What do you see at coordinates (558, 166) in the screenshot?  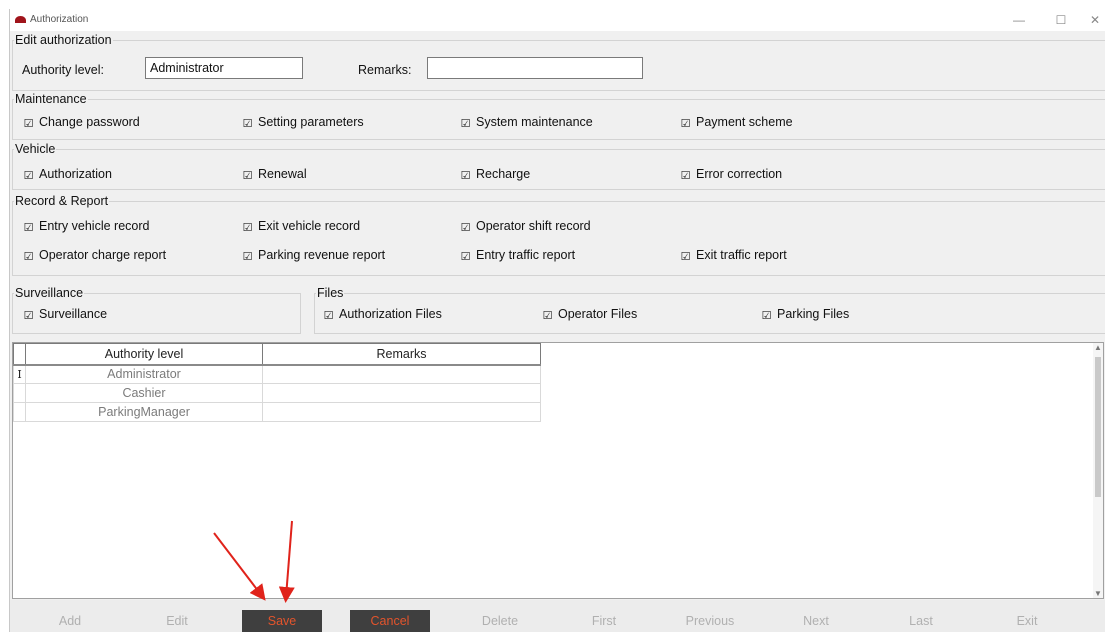 I see `vehicle-group: Vehicle` at bounding box center [558, 166].